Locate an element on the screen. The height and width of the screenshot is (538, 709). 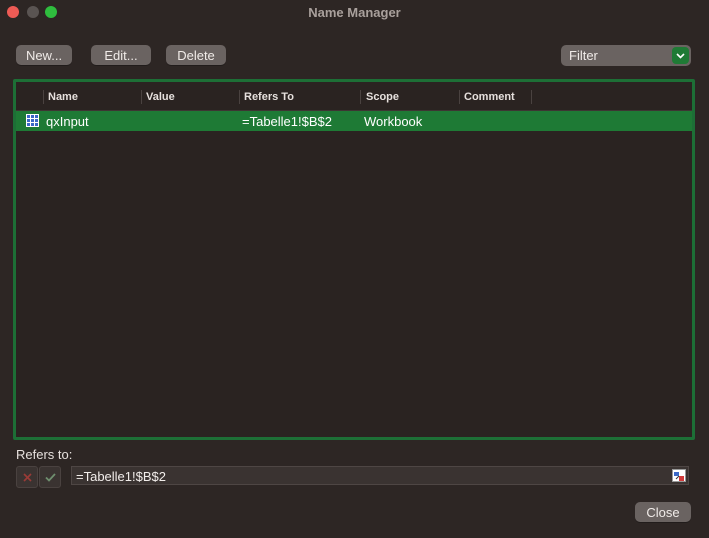
checkmark-icon is located at coordinates (50, 477).